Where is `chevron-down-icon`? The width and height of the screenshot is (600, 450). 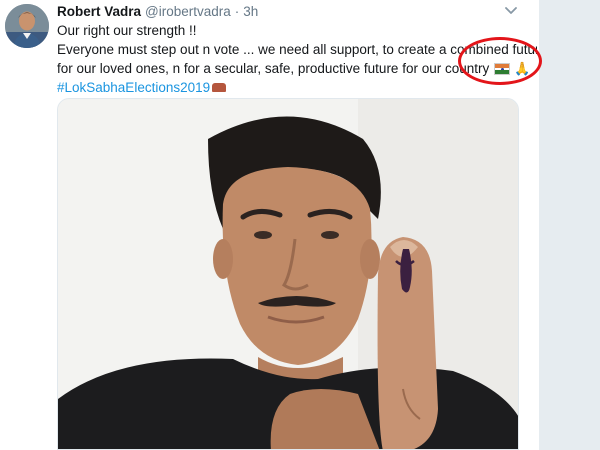 chevron-down-icon is located at coordinates (511, 11).